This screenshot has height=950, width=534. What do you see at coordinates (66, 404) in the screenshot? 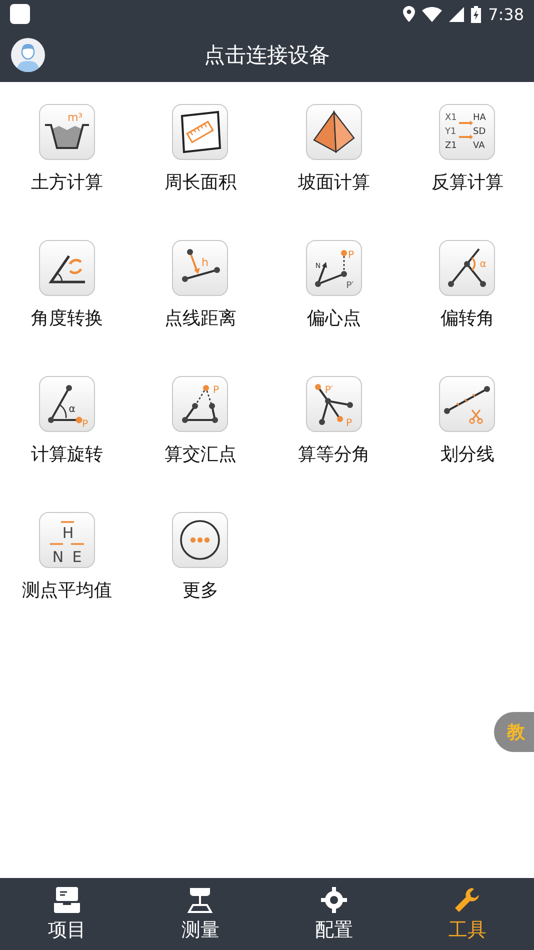
I see `rotation-icon: α P` at bounding box center [66, 404].